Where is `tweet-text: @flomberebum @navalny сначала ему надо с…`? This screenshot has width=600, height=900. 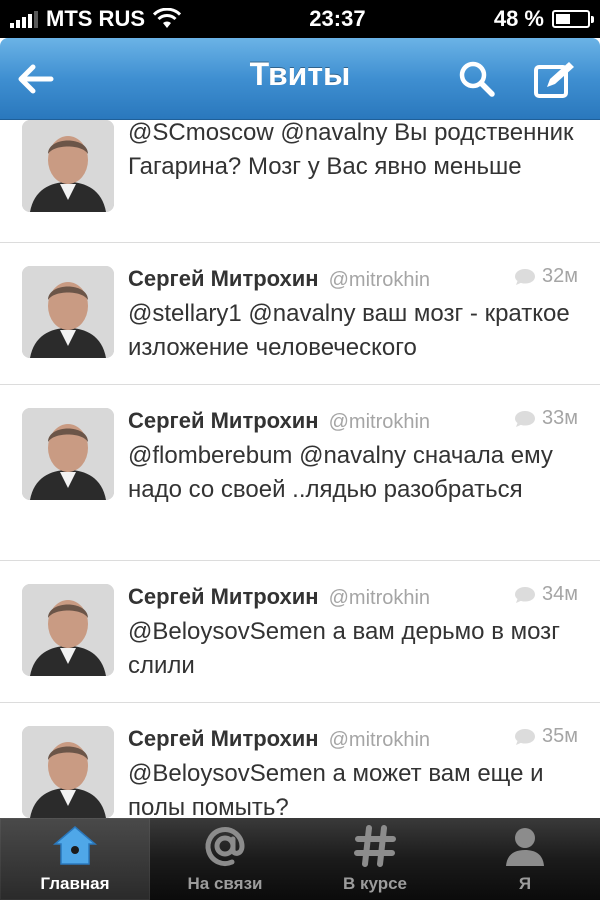 tweet-text: @flomberebum @navalny сначала ему надо с… is located at coordinates (340, 472).